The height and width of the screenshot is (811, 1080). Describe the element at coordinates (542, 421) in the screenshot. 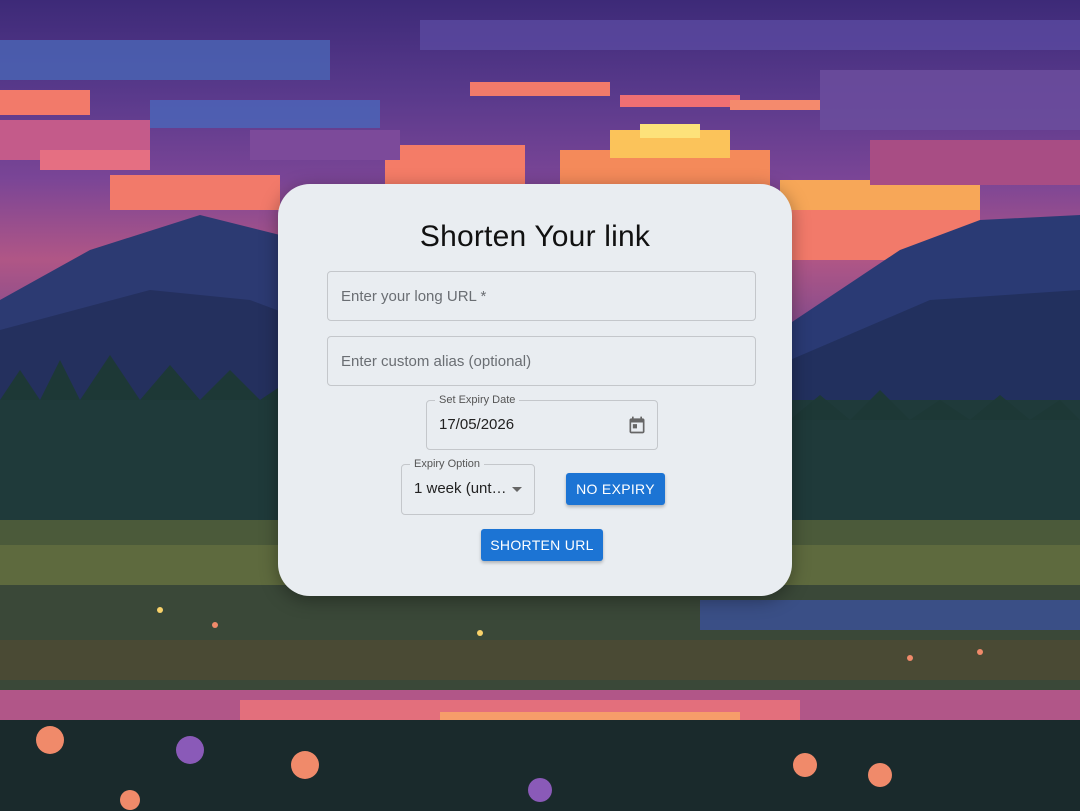

I see `expiry-date-picker: Set Expiry Date 17/05/2026` at that location.